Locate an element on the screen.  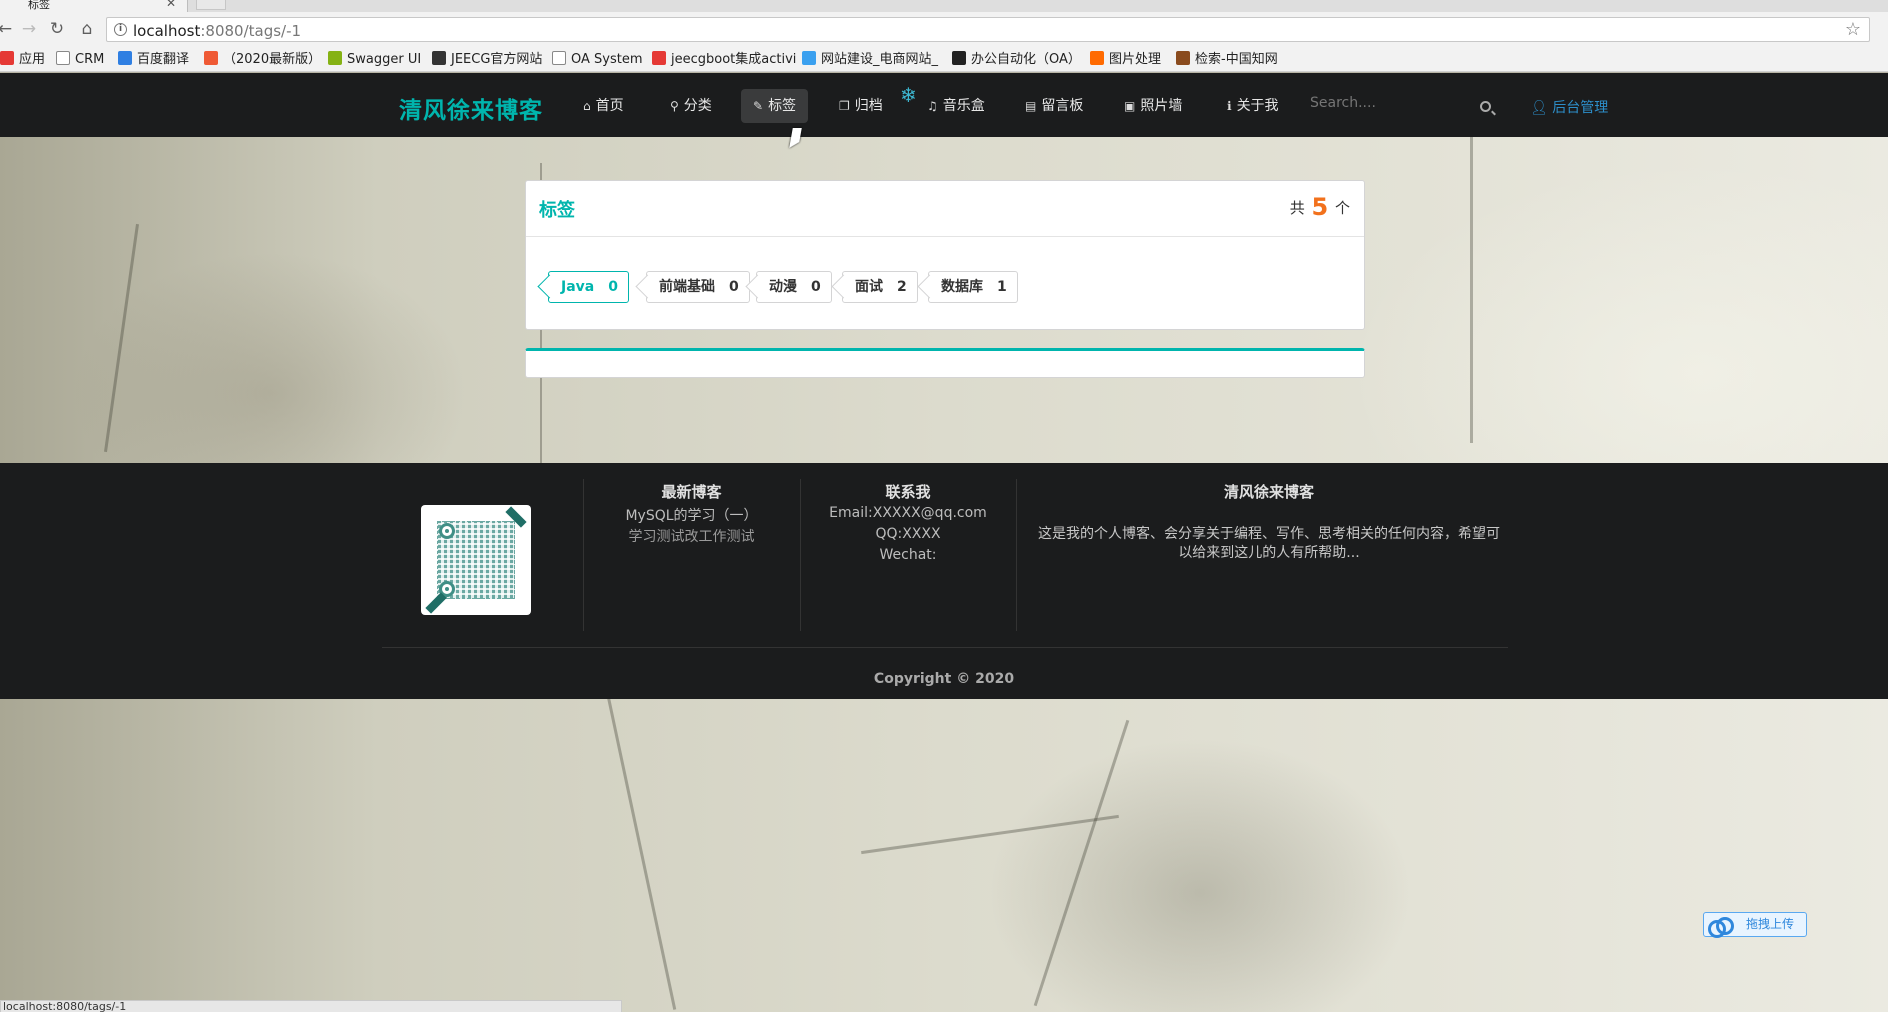
bookmark-label: jeecgboot集成activi is located at coordinates (734, 59).